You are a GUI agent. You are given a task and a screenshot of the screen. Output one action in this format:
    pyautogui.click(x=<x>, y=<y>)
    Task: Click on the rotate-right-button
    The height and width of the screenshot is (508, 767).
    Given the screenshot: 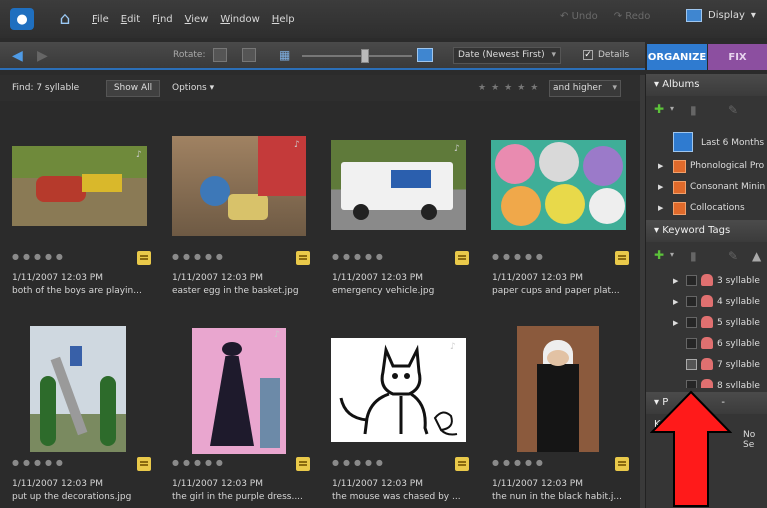 What is the action you would take?
    pyautogui.click(x=249, y=55)
    